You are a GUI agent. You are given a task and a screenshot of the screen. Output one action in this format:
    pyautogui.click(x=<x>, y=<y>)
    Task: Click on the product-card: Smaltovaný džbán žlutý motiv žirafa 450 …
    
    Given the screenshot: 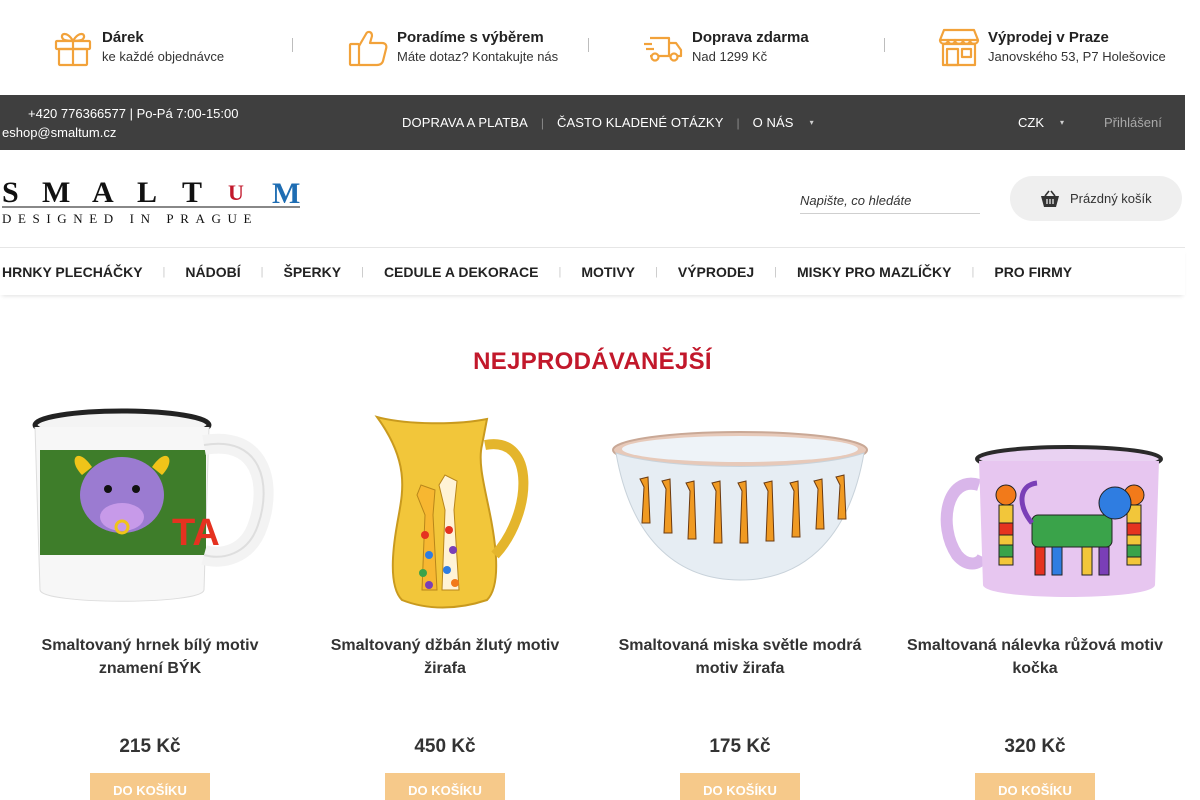 What is the action you would take?
    pyautogui.click(x=445, y=602)
    